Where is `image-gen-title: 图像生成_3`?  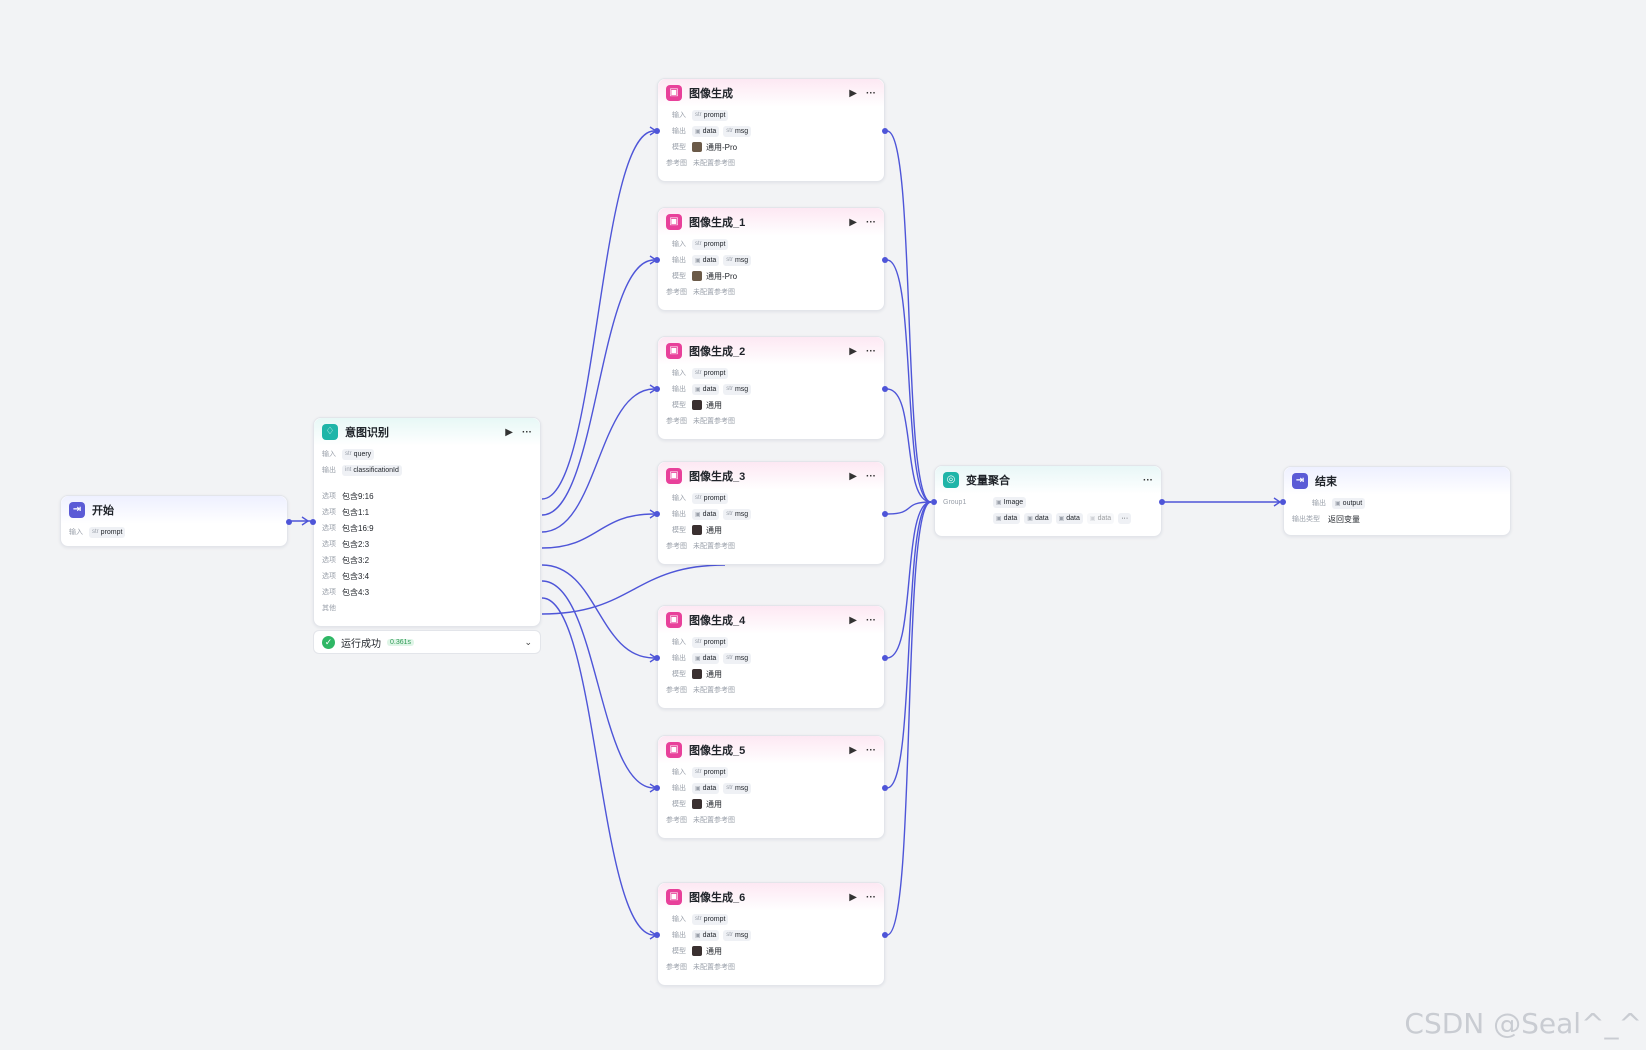 image-gen-title: 图像生成_3 is located at coordinates (717, 477).